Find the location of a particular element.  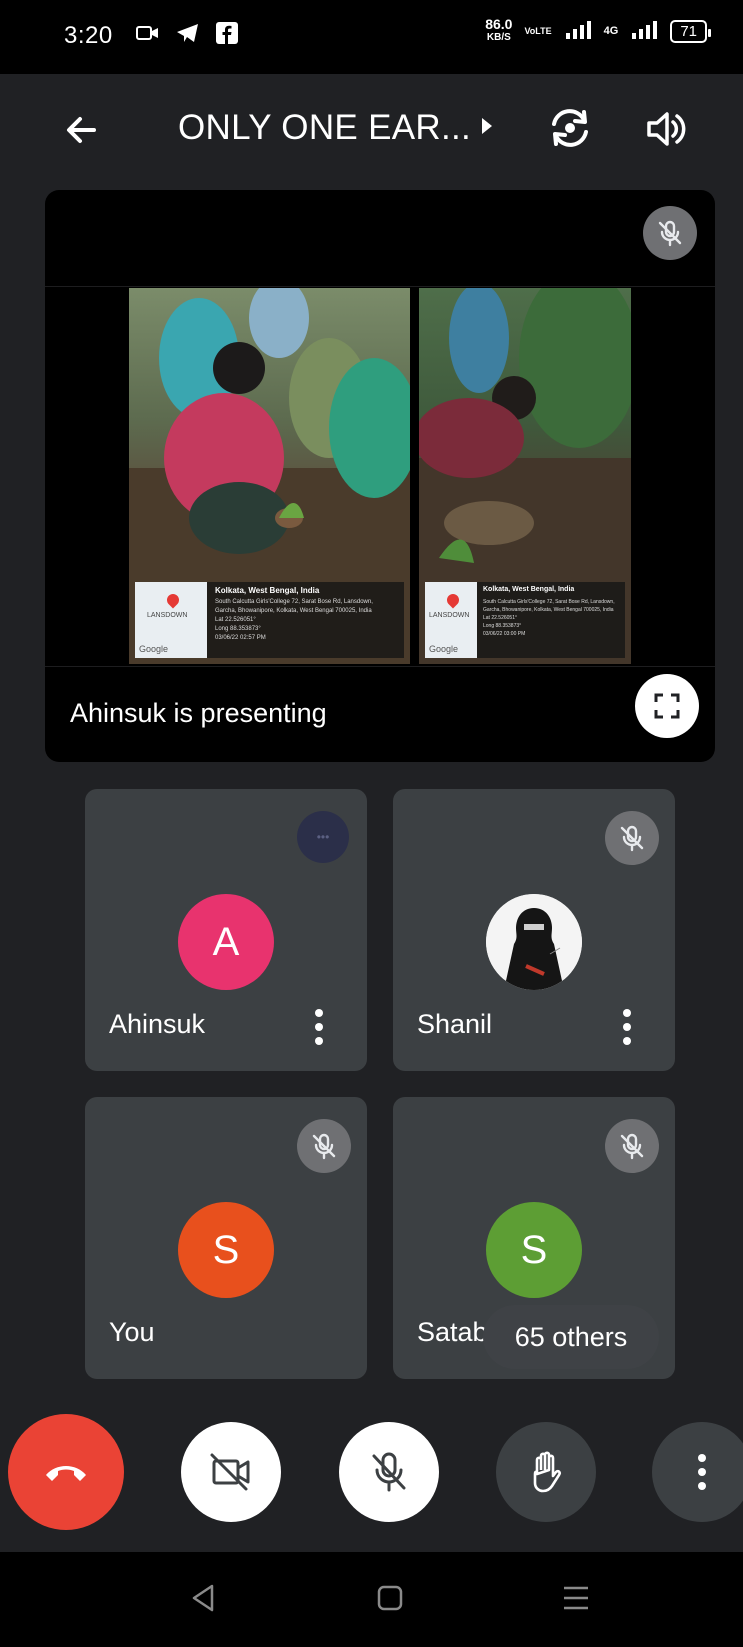

participant-tile: Shanil is located at coordinates (534, 930).